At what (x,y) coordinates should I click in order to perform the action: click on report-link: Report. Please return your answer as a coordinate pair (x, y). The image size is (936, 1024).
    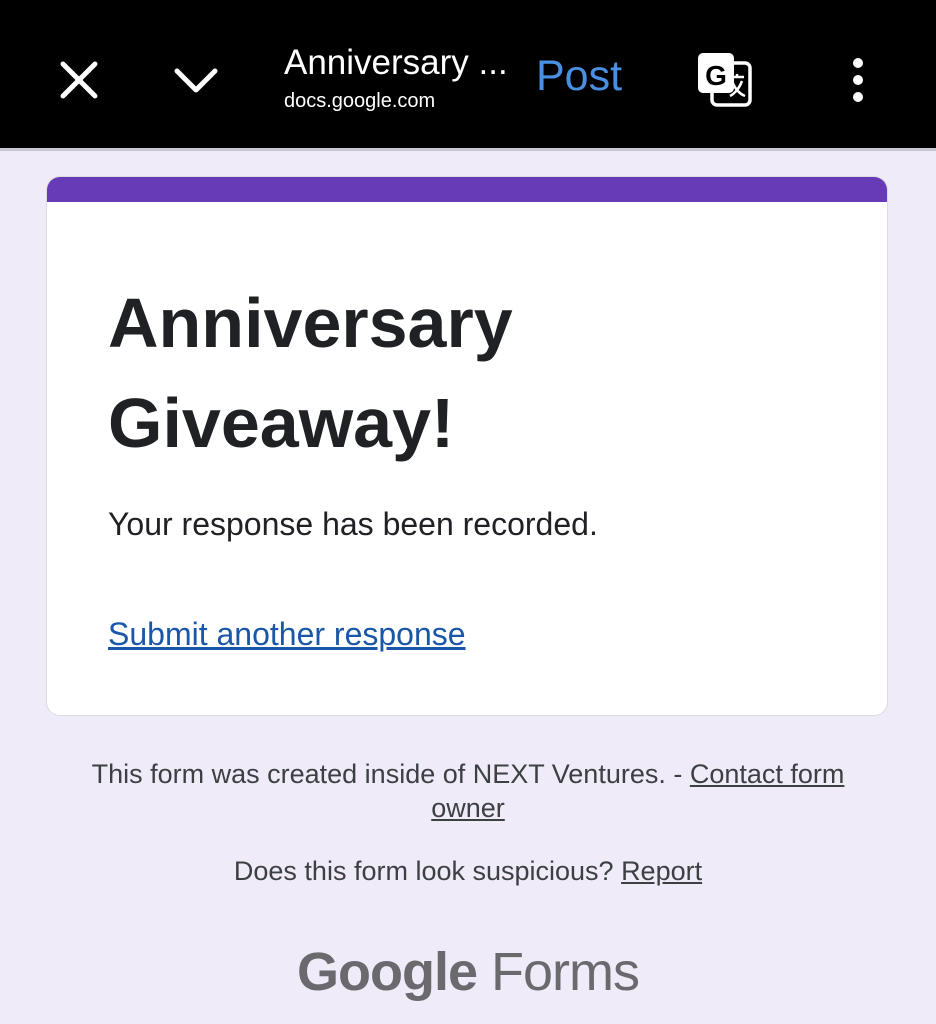
    Looking at the image, I should click on (661, 871).